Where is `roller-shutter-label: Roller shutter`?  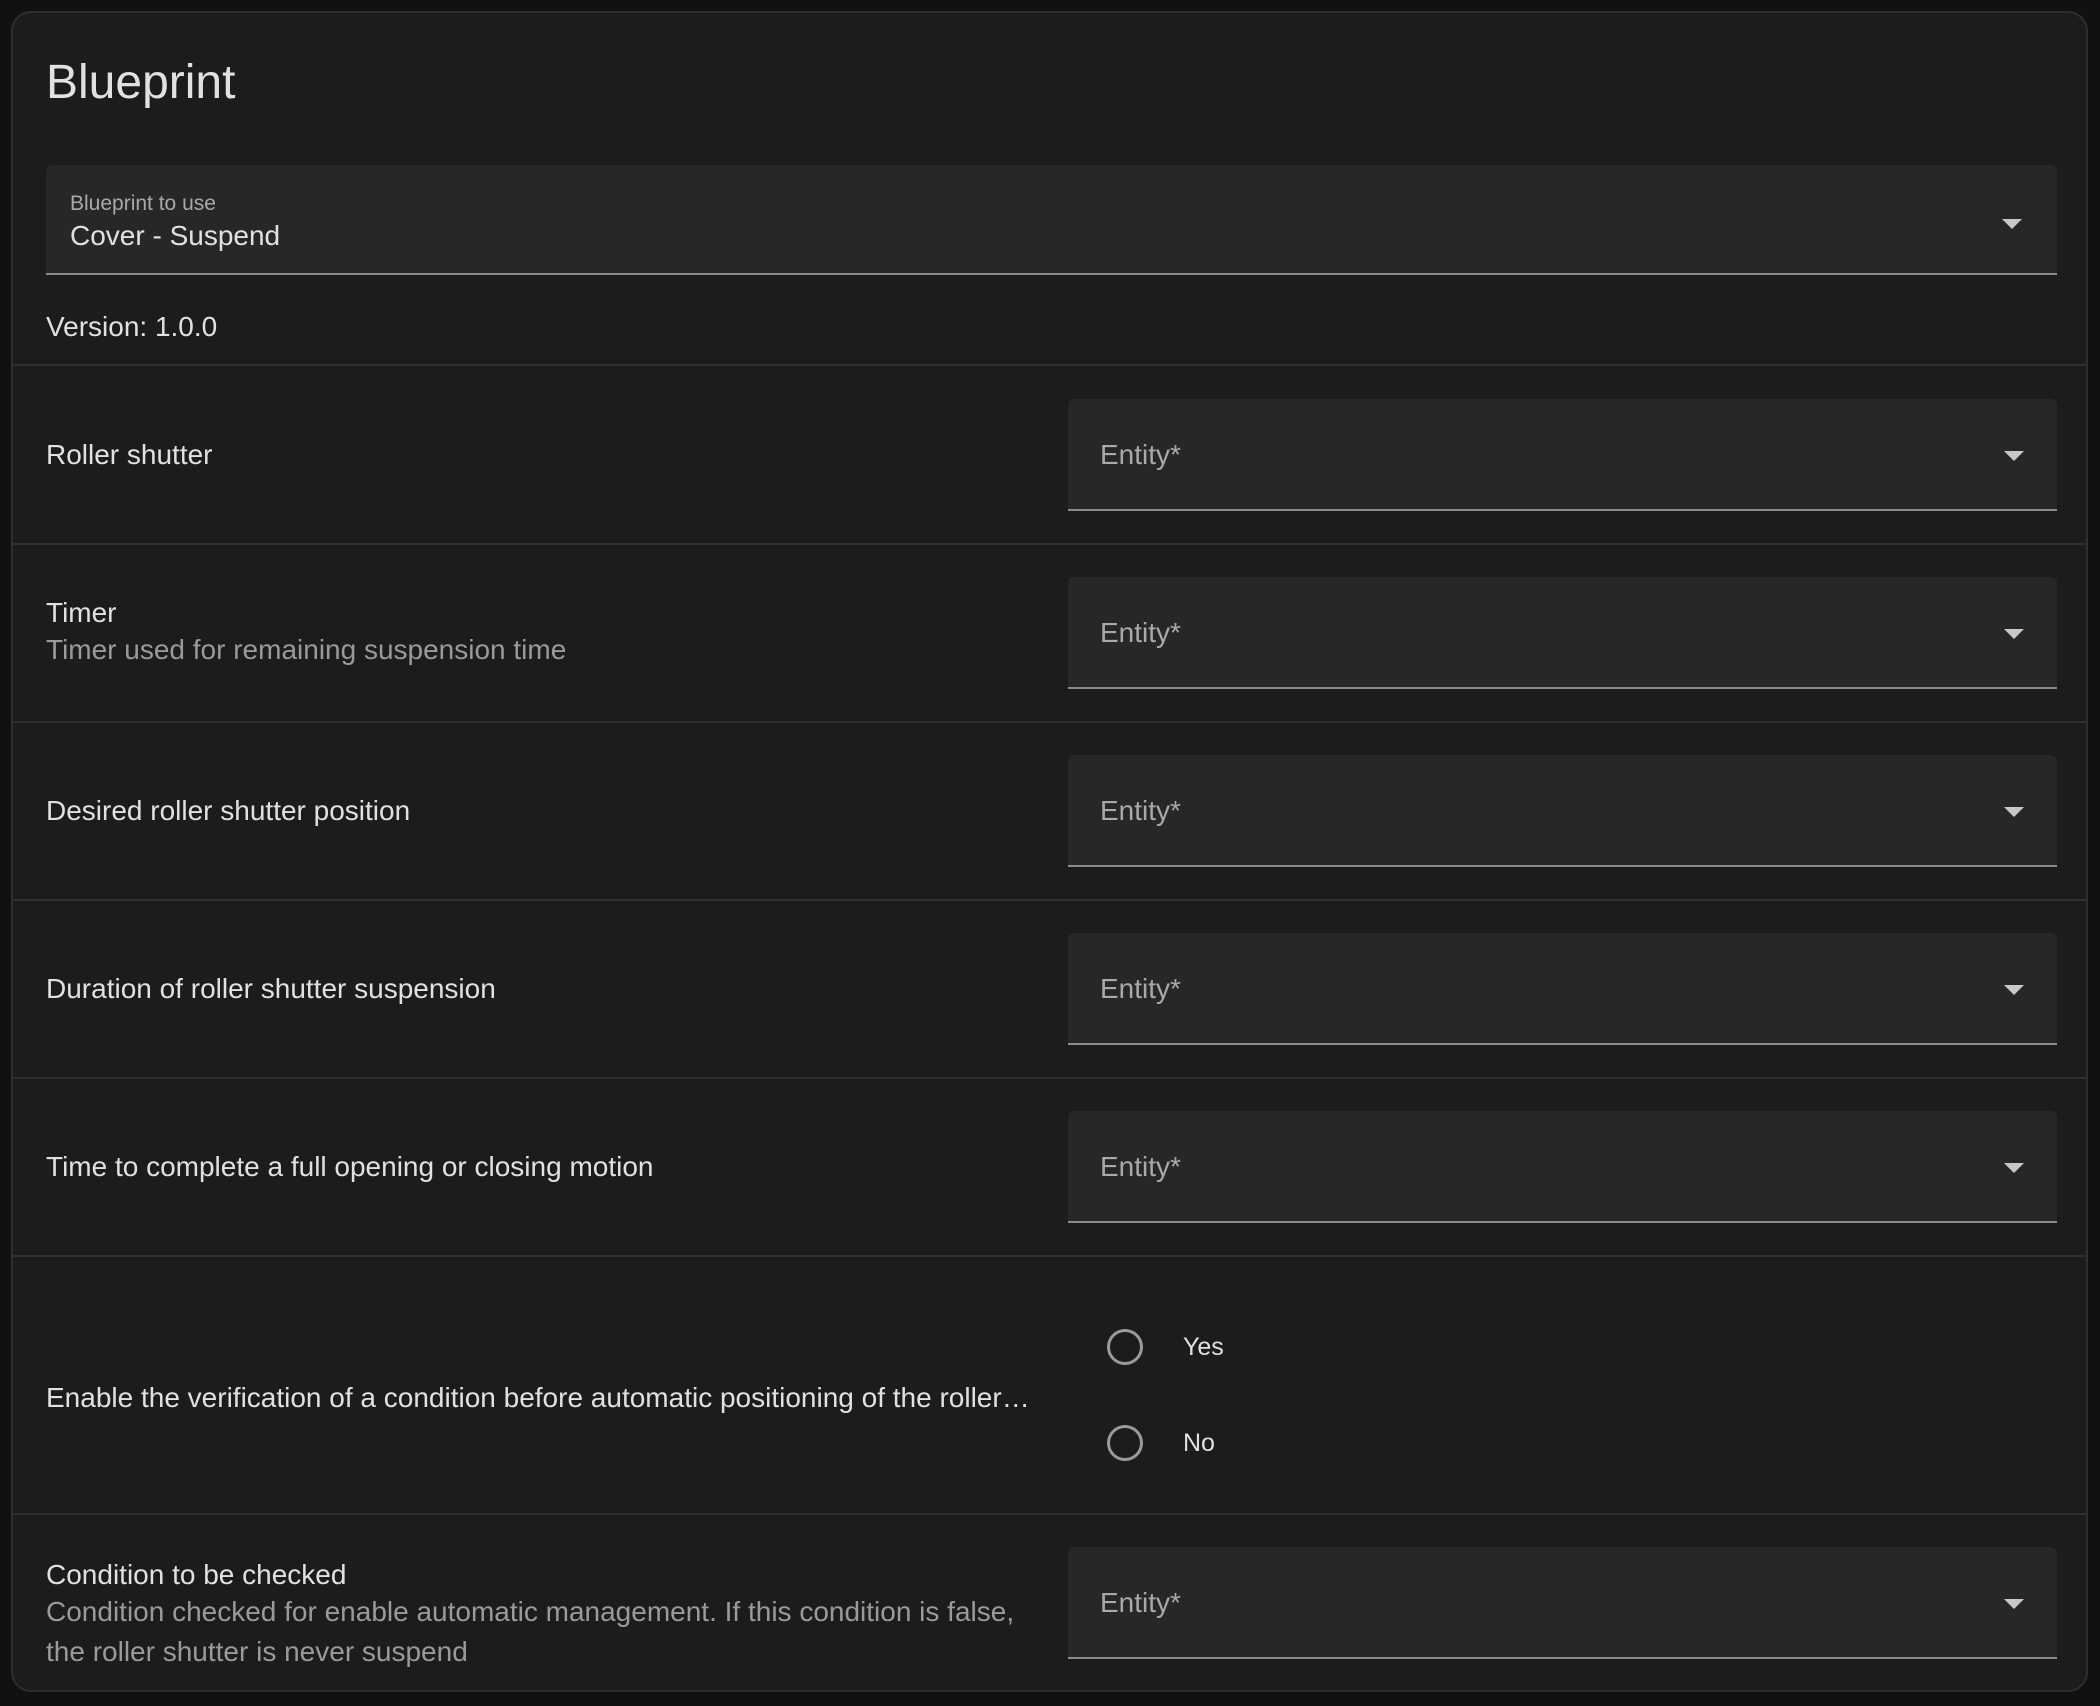
roller-shutter-label: Roller shutter is located at coordinates (129, 454).